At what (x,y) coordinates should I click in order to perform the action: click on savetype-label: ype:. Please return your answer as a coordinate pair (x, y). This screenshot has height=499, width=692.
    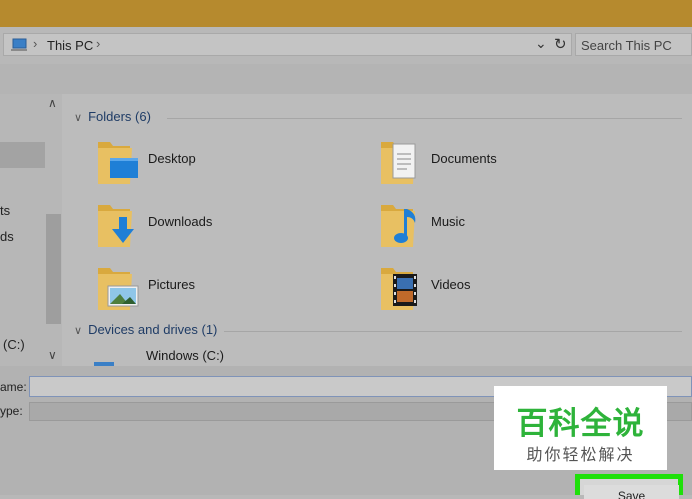
    Looking at the image, I should click on (11, 411).